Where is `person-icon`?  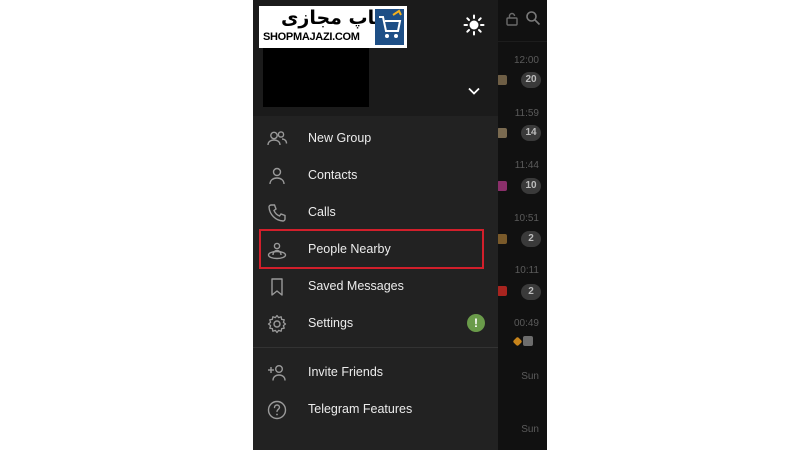 person-icon is located at coordinates (277, 176).